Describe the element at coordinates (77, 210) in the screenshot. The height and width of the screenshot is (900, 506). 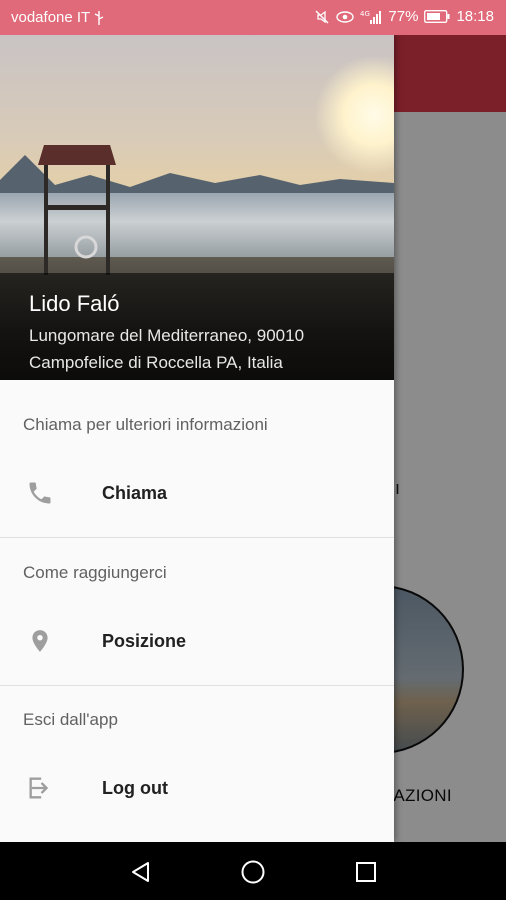
I see `header-lifeguard-hut` at that location.